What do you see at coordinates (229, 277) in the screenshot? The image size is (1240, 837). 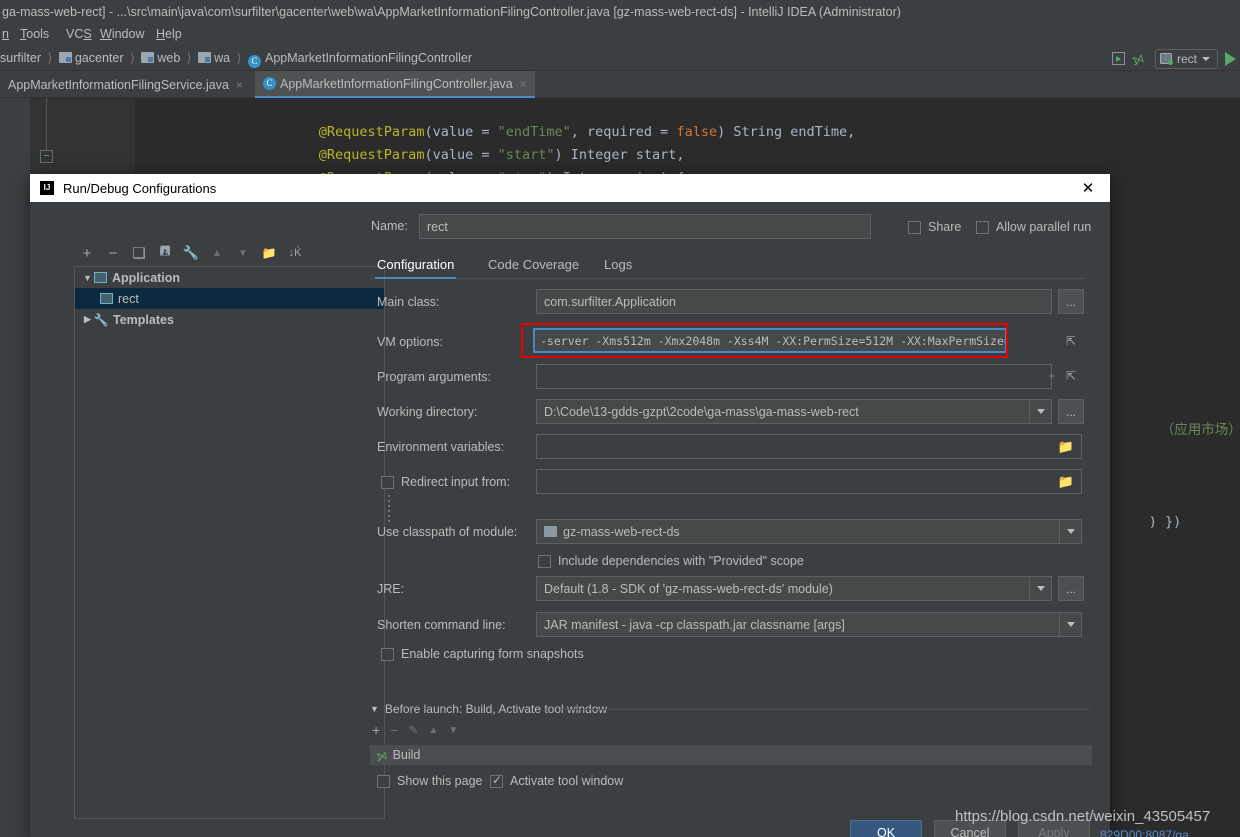 I see `tree-node-application: ▼ Application` at bounding box center [229, 277].